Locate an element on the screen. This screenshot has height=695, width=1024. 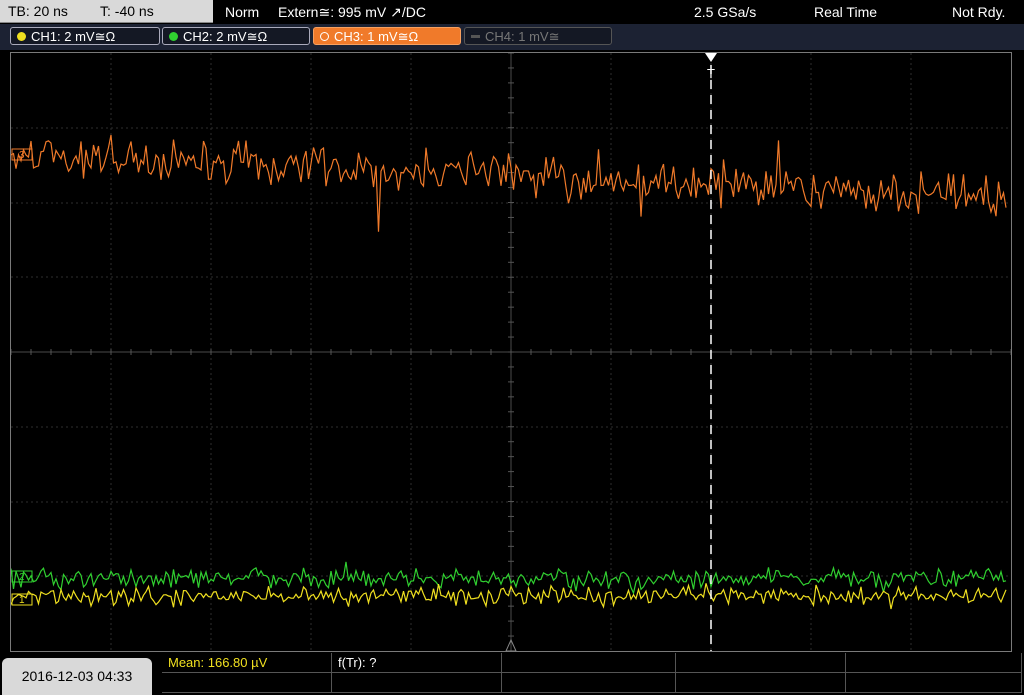
channel-2-label: CH2: 2 mV≅Ω is located at coordinates (225, 36).